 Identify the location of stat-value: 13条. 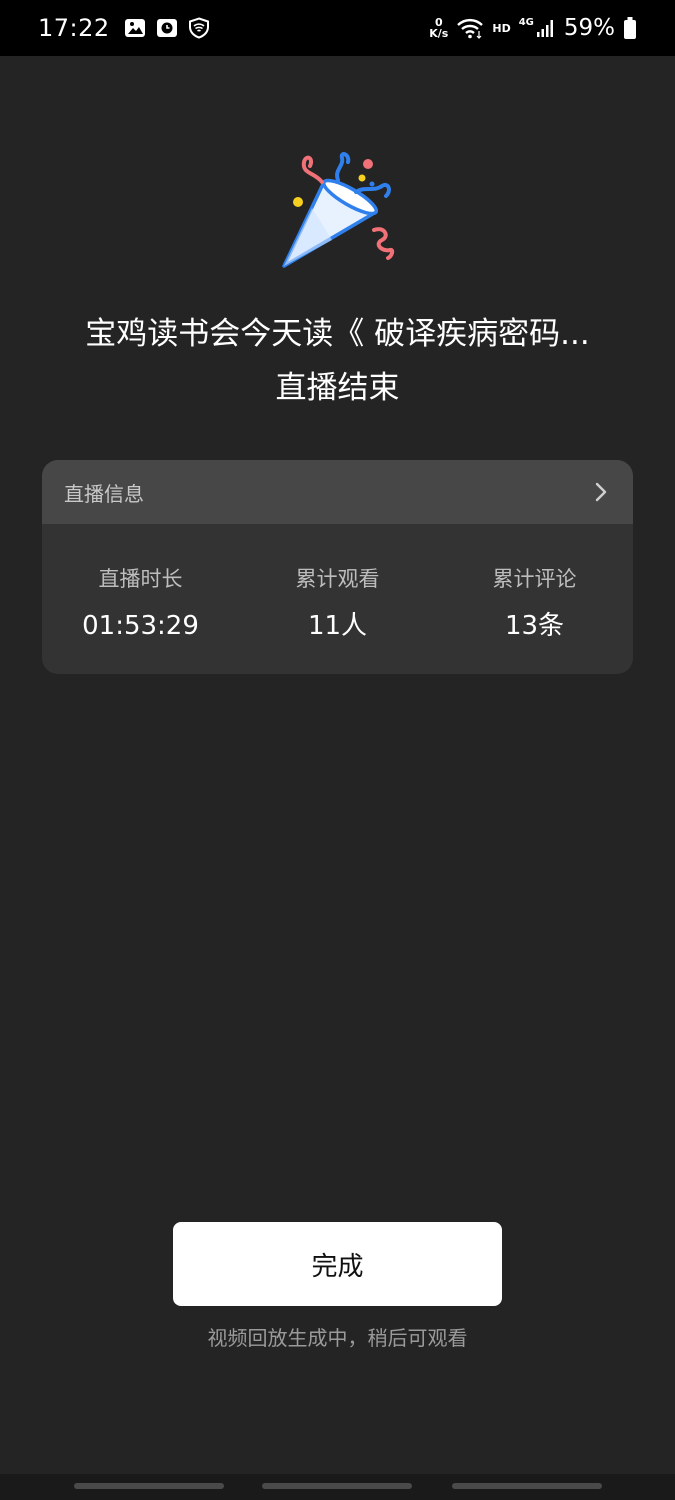
(534, 626).